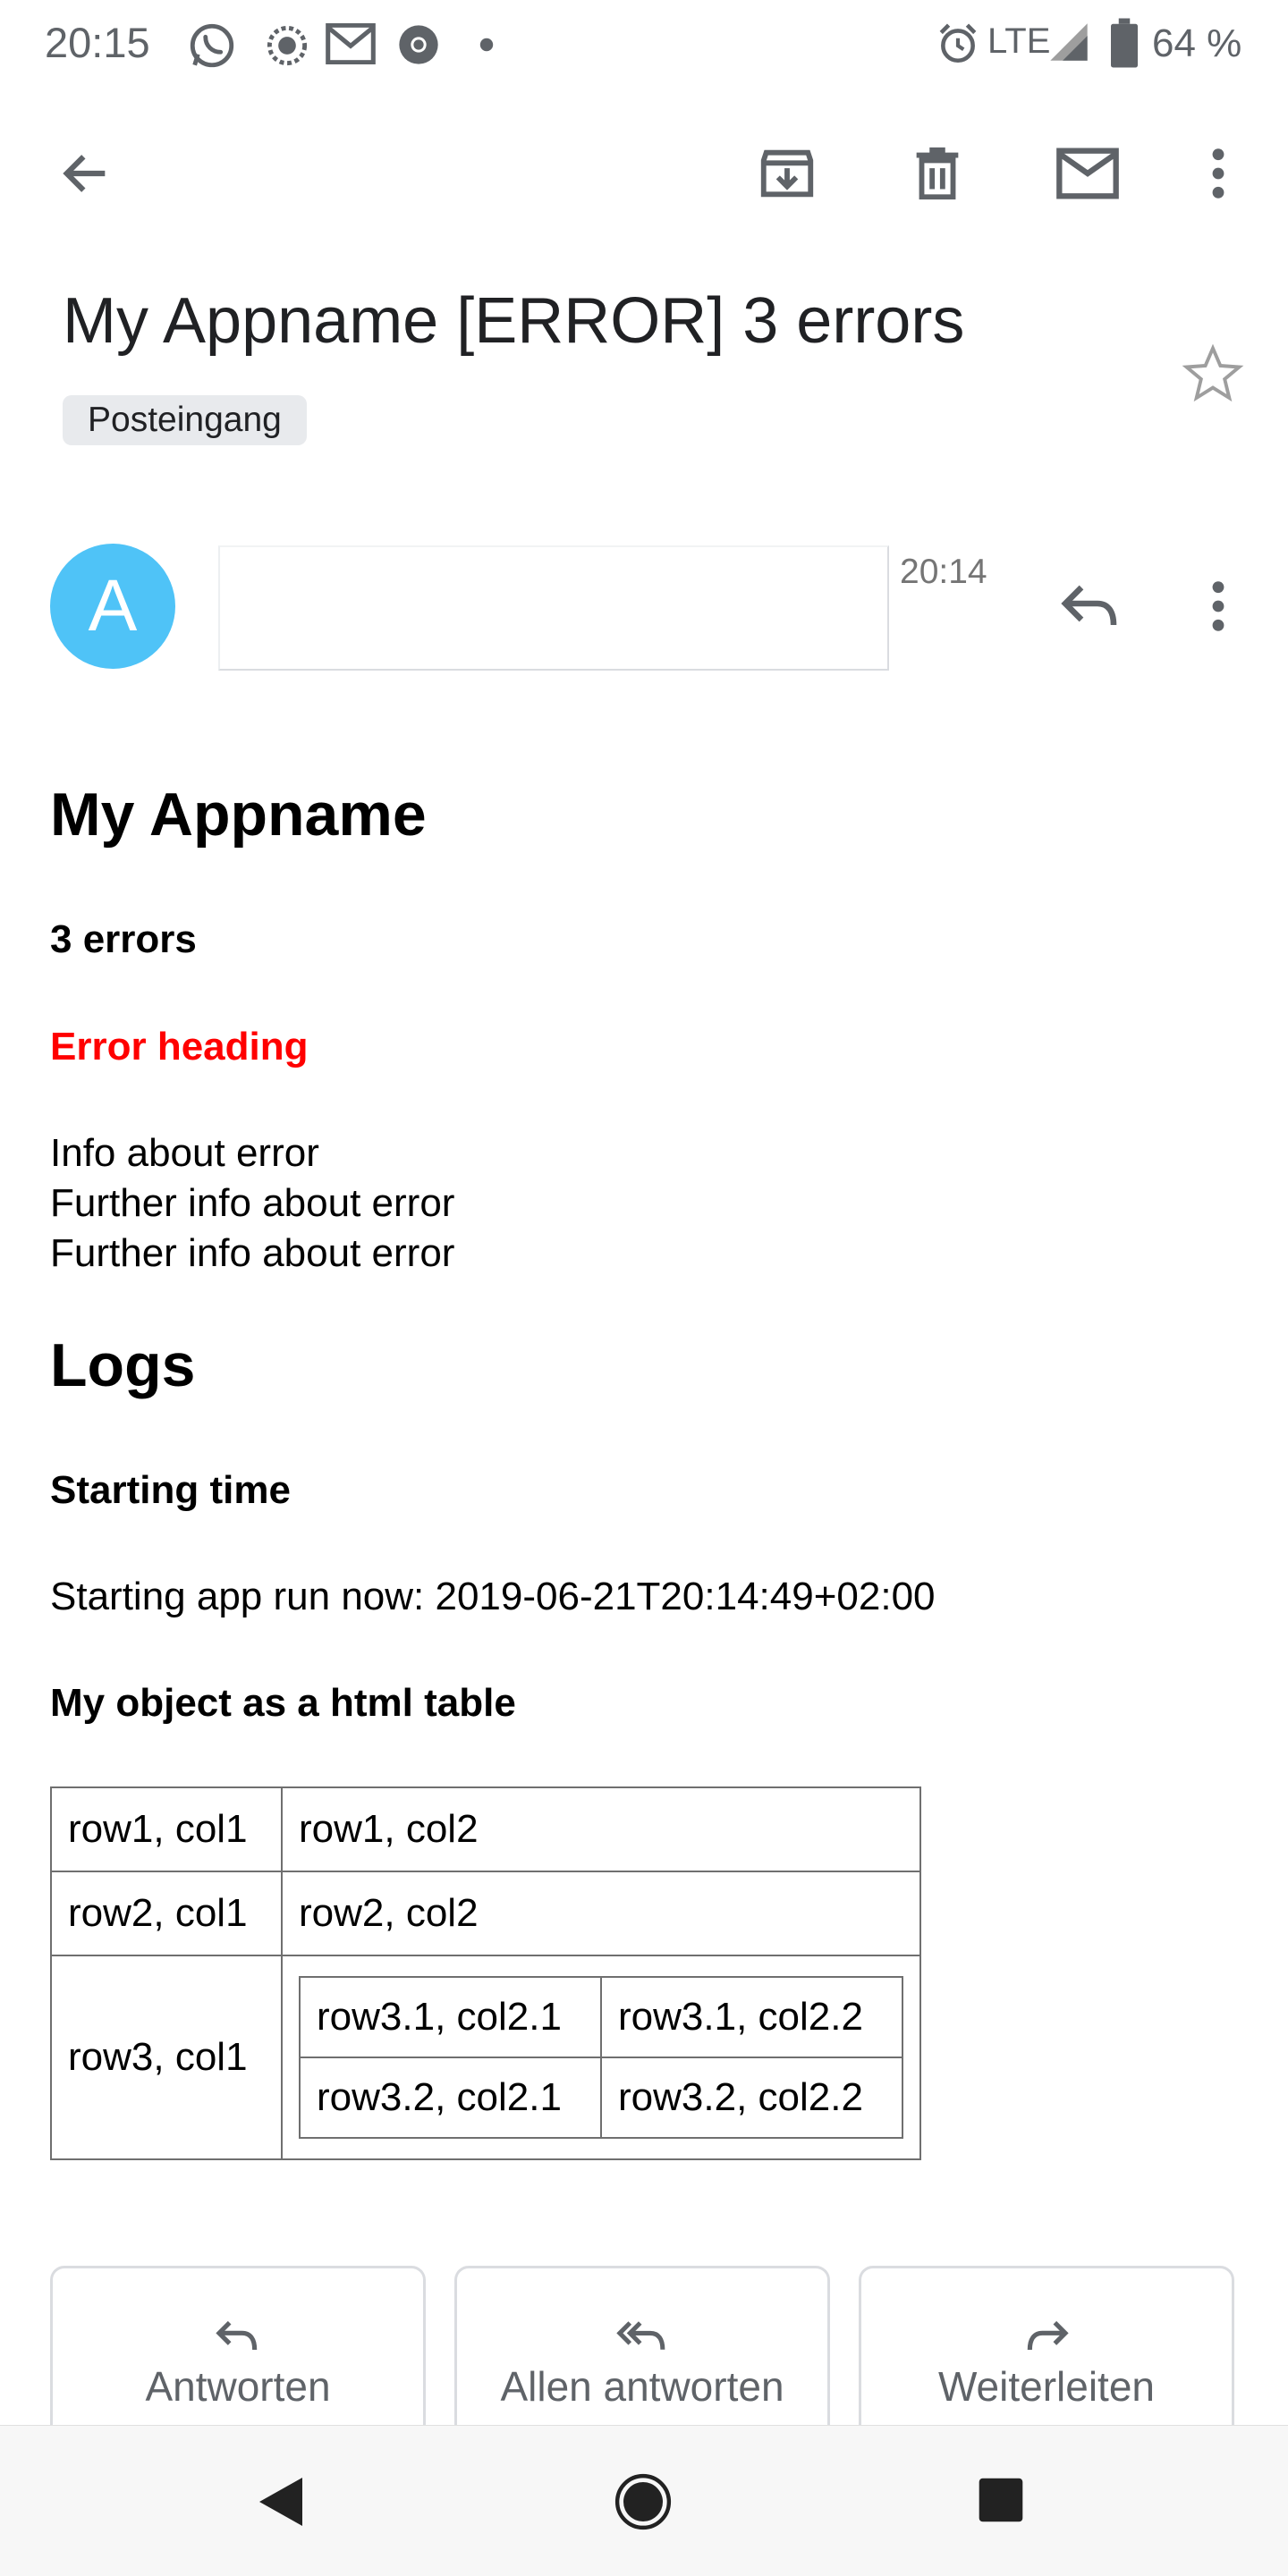 This screenshot has width=1288, height=2576. I want to click on archive-icon, so click(787, 173).